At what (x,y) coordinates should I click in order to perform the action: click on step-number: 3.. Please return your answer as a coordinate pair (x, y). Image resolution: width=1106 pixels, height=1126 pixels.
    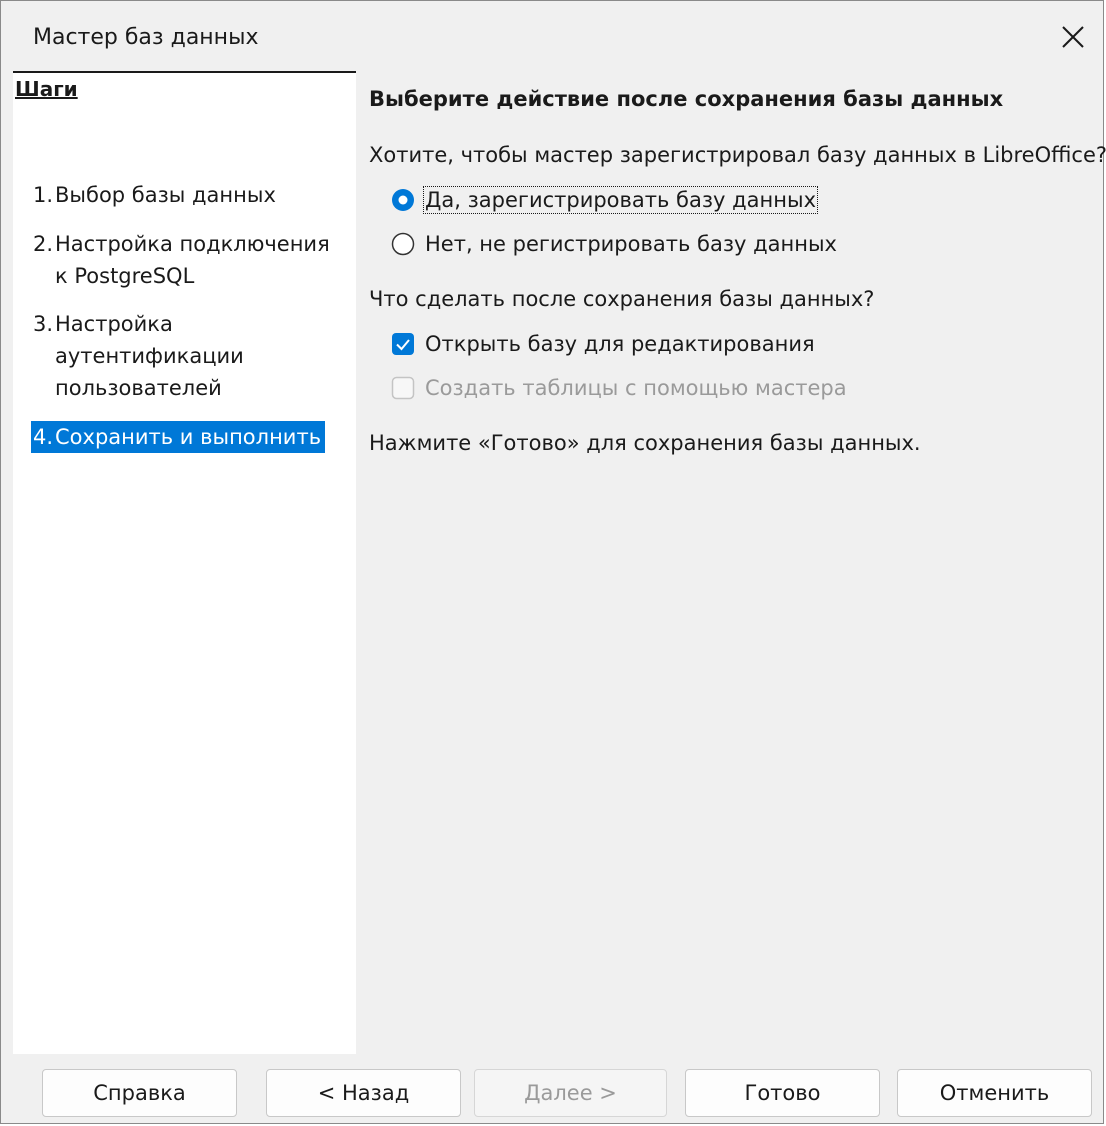
    Looking at the image, I should click on (43, 324).